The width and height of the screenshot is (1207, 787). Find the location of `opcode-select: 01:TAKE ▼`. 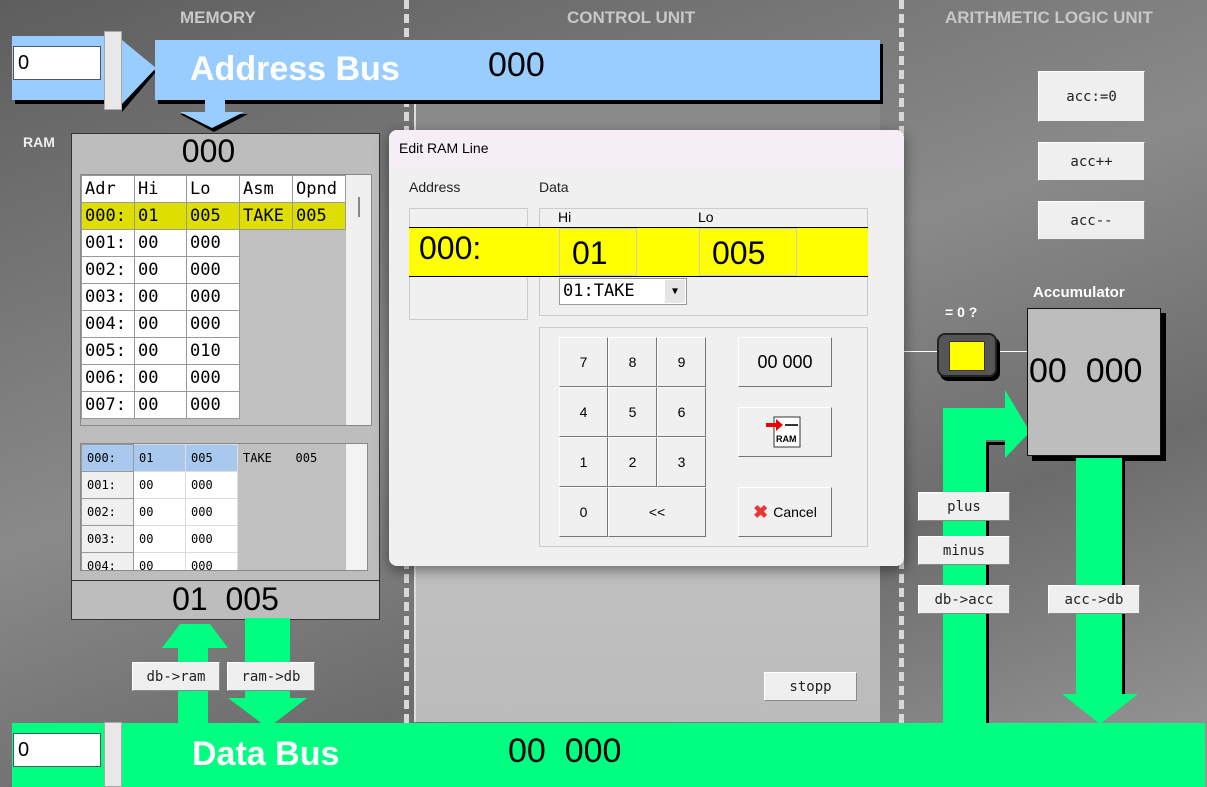

opcode-select: 01:TAKE ▼ is located at coordinates (623, 291).